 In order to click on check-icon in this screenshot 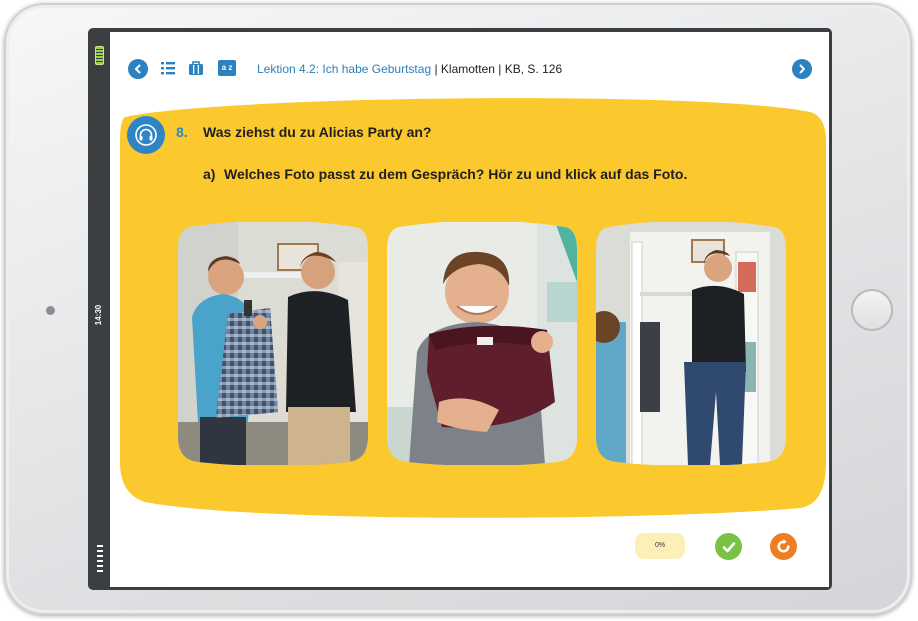, I will do `click(728, 546)`.